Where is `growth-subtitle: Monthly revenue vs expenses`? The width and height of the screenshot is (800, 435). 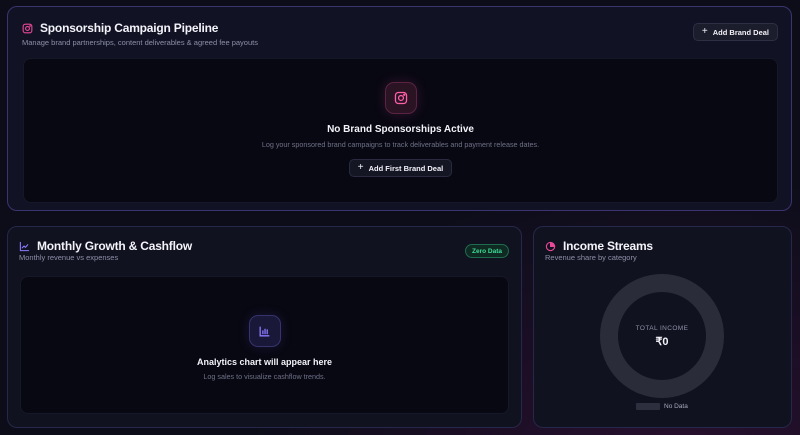
growth-subtitle: Monthly revenue vs expenses is located at coordinates (69, 257).